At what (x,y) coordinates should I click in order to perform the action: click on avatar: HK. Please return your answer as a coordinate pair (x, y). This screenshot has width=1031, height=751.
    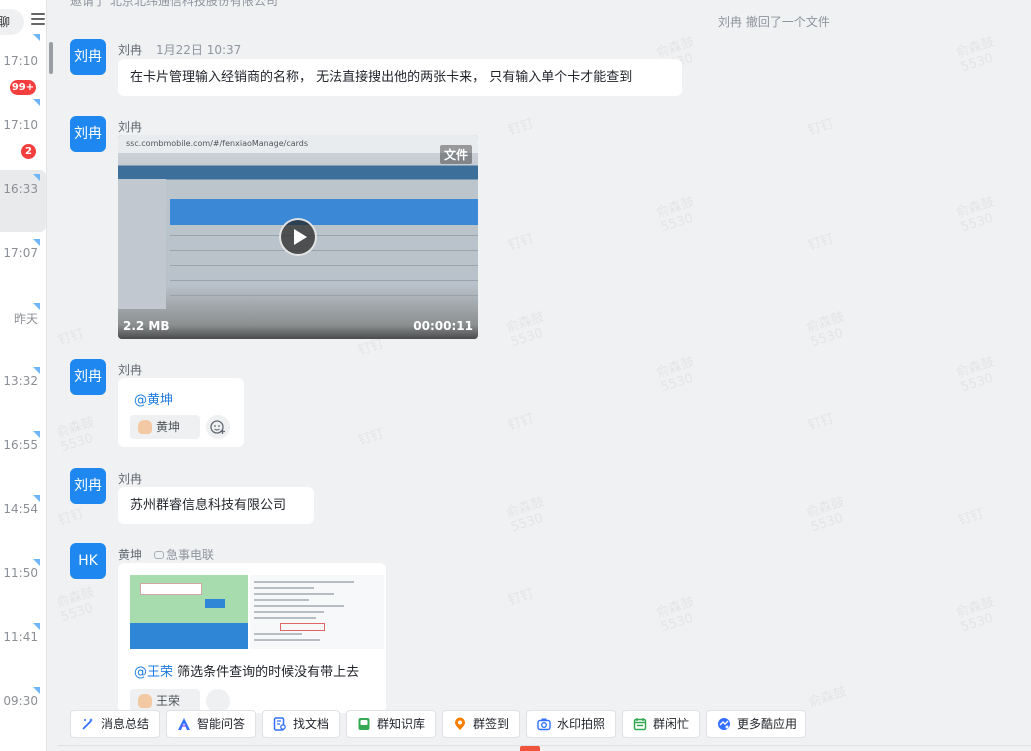
    Looking at the image, I should click on (88, 561).